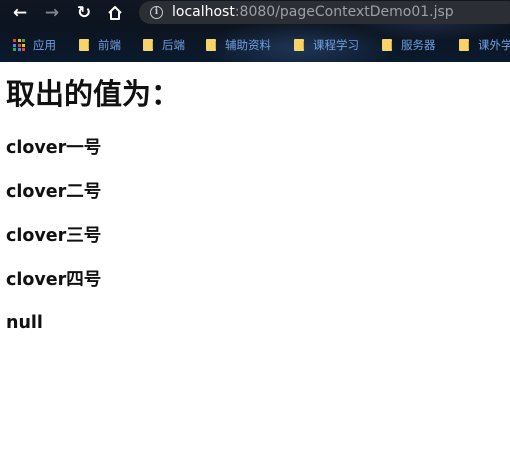  What do you see at coordinates (248, 45) in the screenshot?
I see `bookmark-label: 辅助资料` at bounding box center [248, 45].